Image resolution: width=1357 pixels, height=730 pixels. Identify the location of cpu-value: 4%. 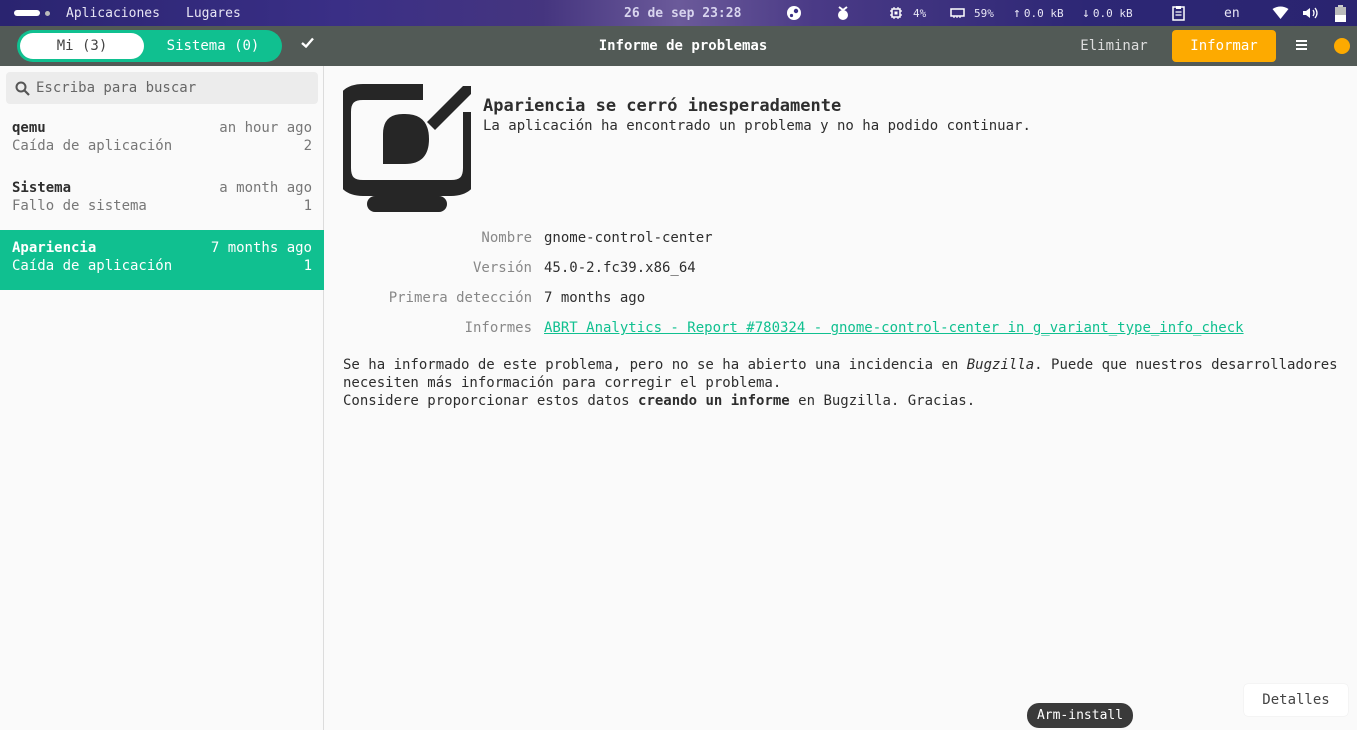
(920, 13).